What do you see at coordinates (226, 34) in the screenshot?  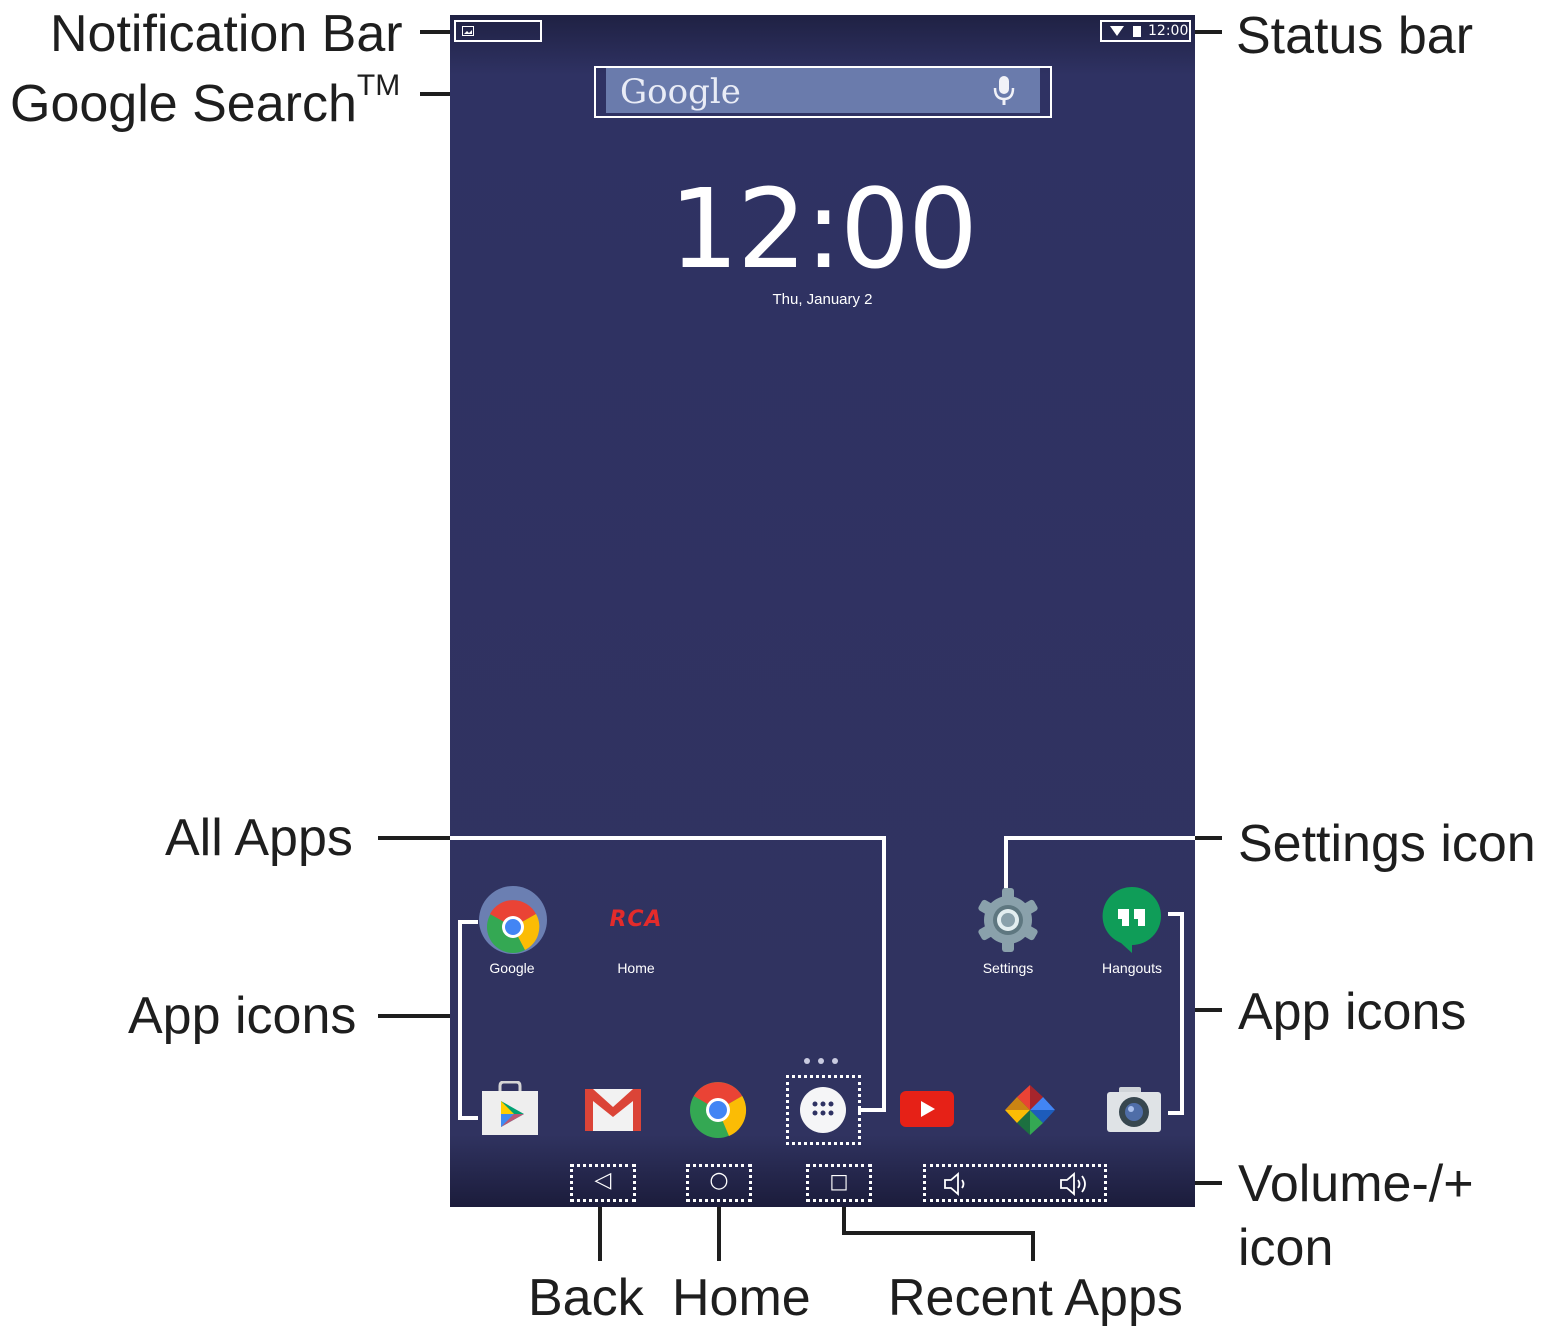 I see `notification-bar-callout: Notification Bar` at bounding box center [226, 34].